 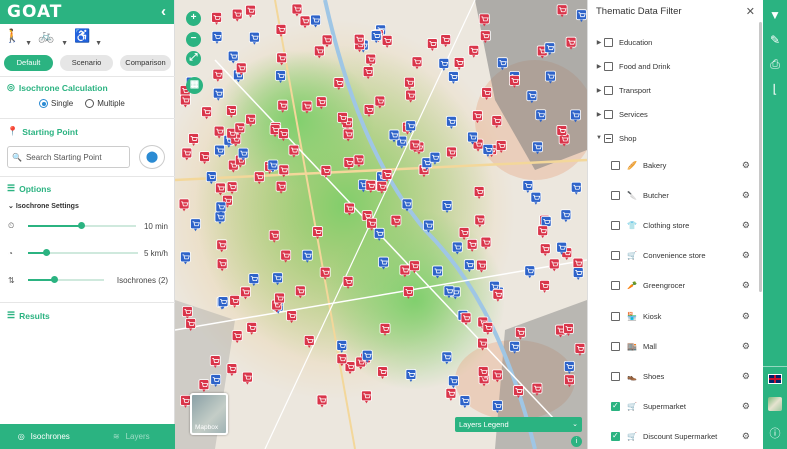 What do you see at coordinates (674, 66) in the screenshot?
I see `category-food-and-drink: ▶ Food and Drink` at bounding box center [674, 66].